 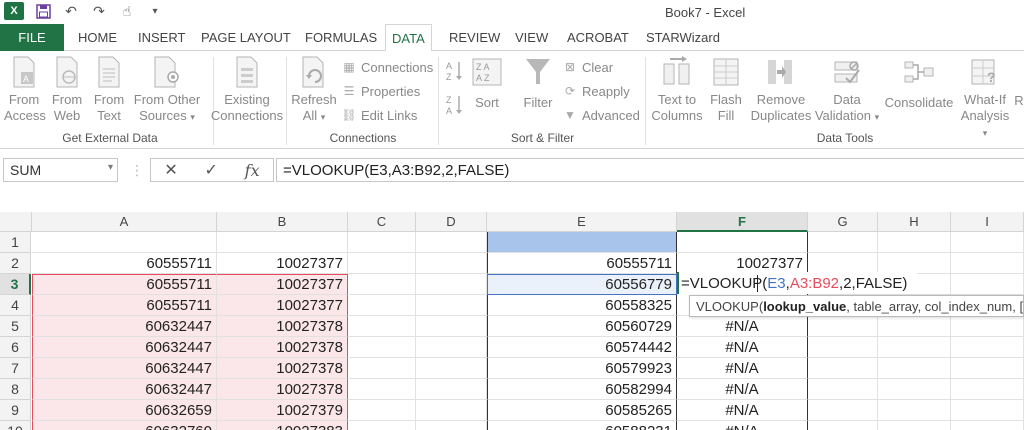 I want to click on cell-e2: 60555711, so click(x=582, y=263).